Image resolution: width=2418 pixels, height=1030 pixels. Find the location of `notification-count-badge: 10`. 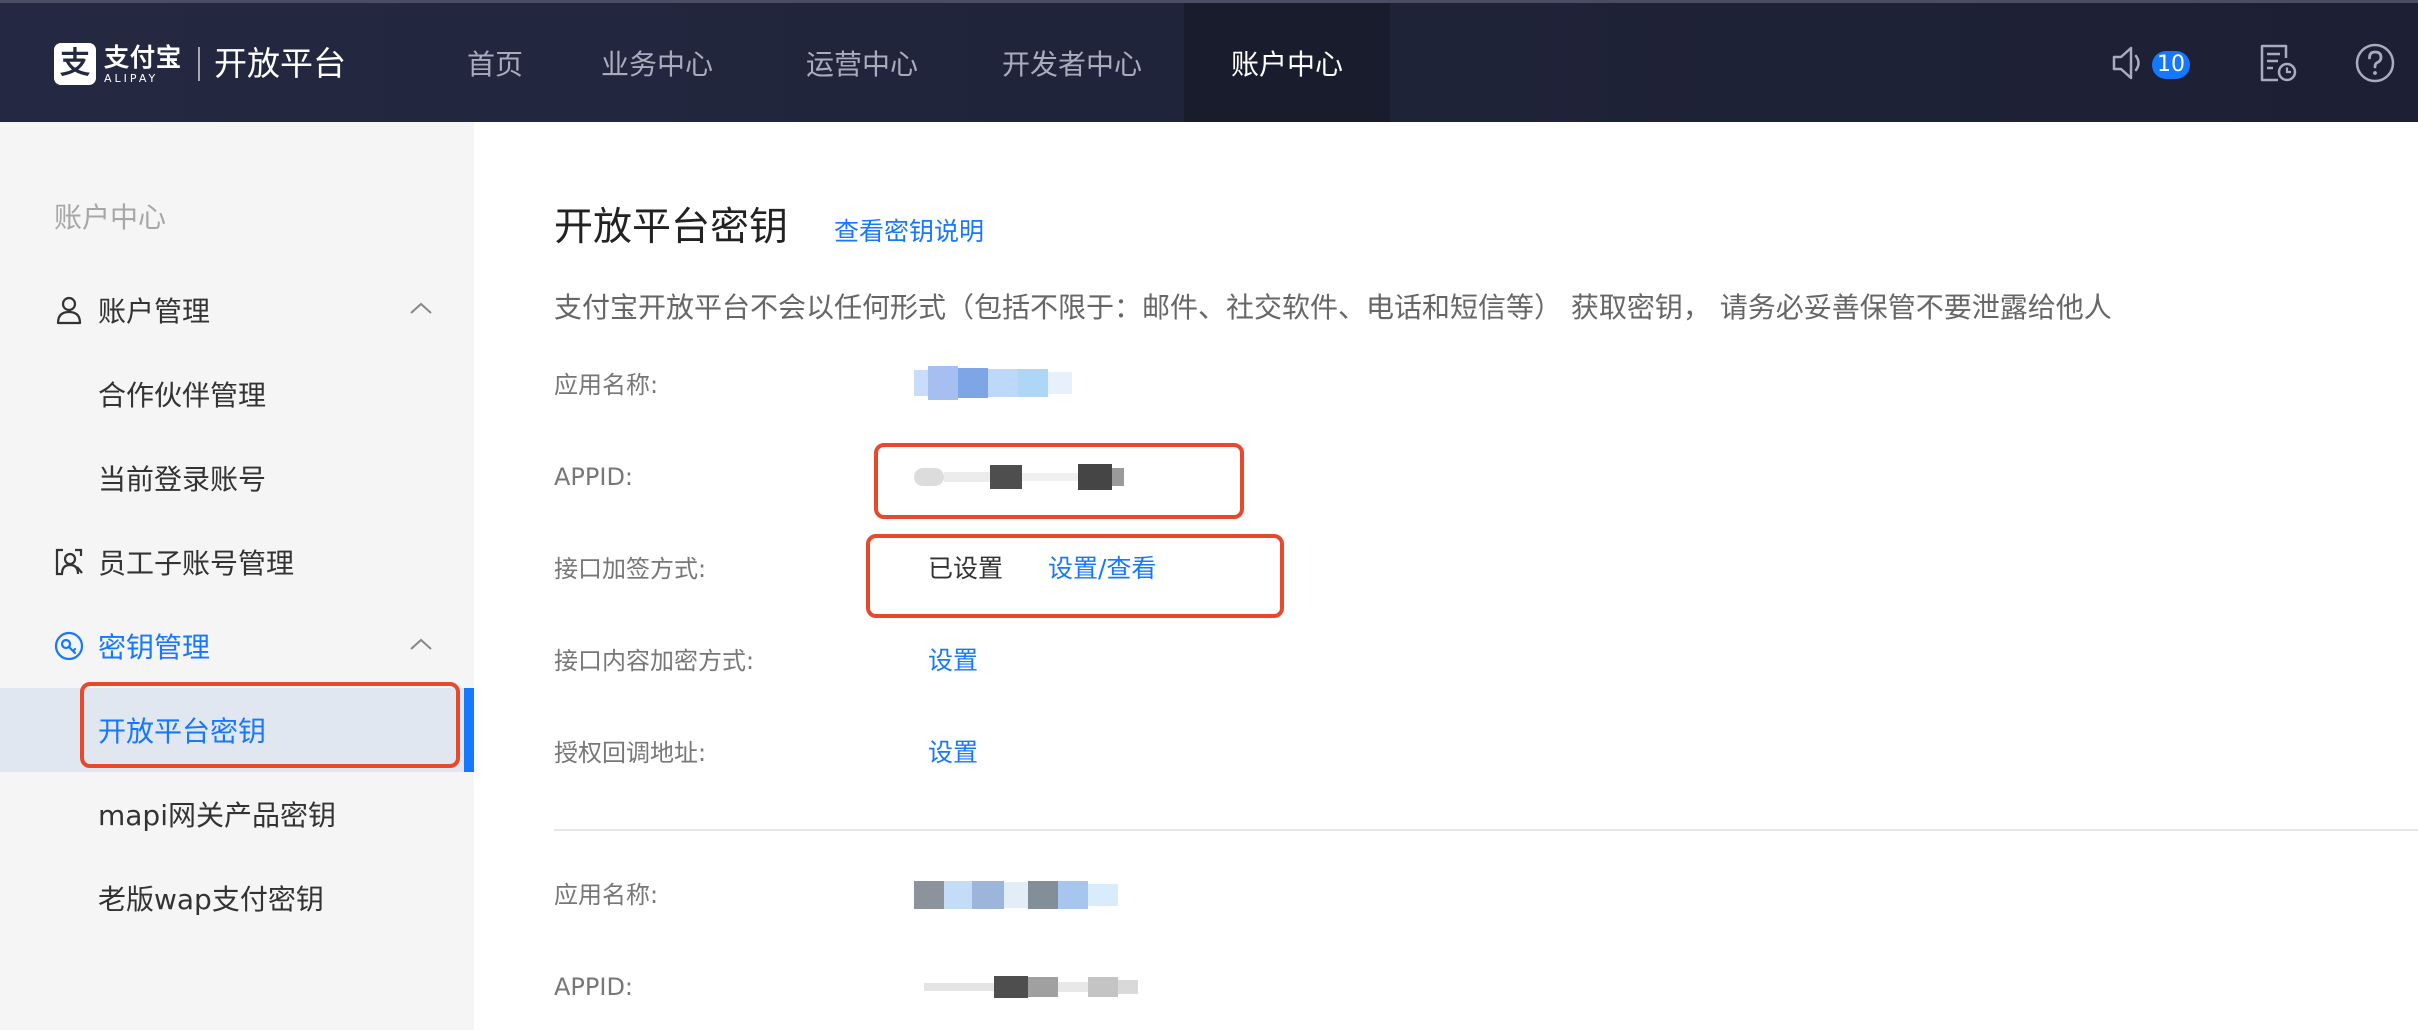

notification-count-badge: 10 is located at coordinates (2171, 65).